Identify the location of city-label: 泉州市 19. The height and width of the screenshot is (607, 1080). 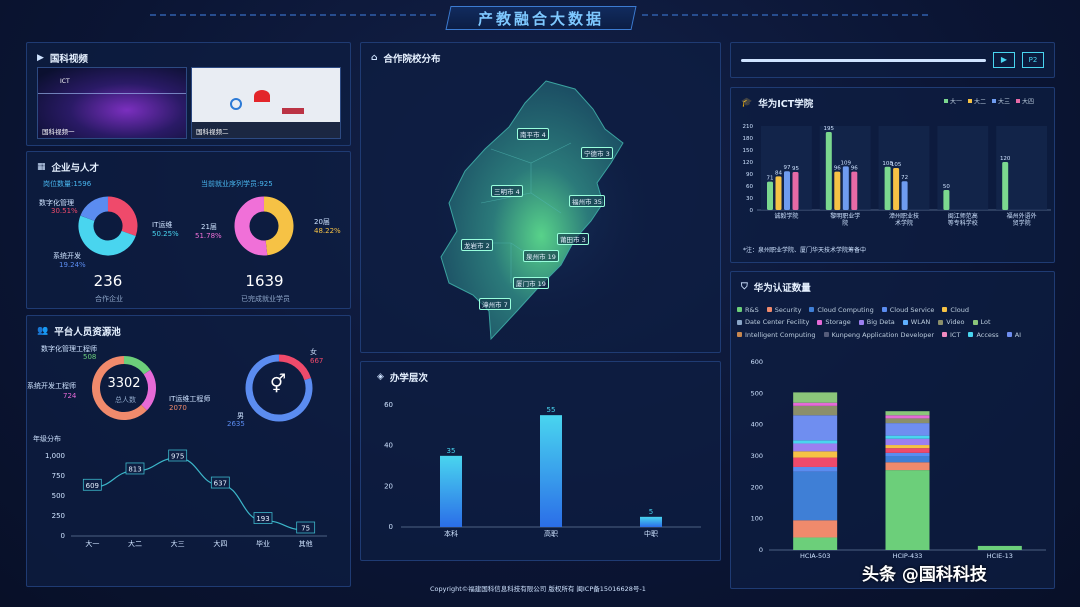
(541, 256).